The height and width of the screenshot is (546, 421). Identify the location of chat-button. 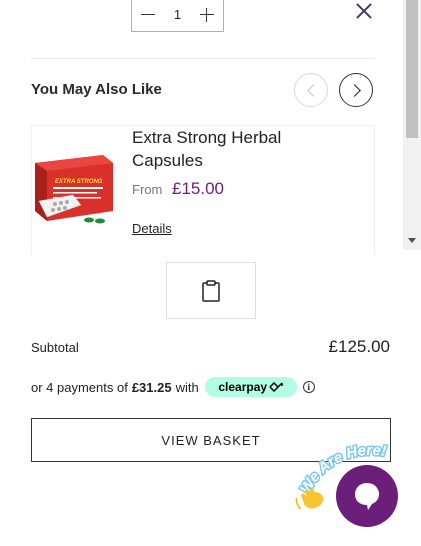
(367, 496).